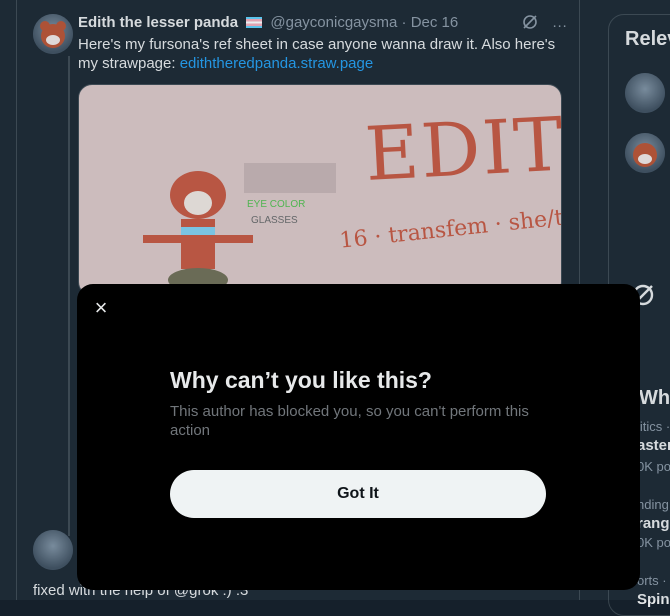 The height and width of the screenshot is (616, 670). I want to click on dialog-title: Why can’t you like this?, so click(301, 380).